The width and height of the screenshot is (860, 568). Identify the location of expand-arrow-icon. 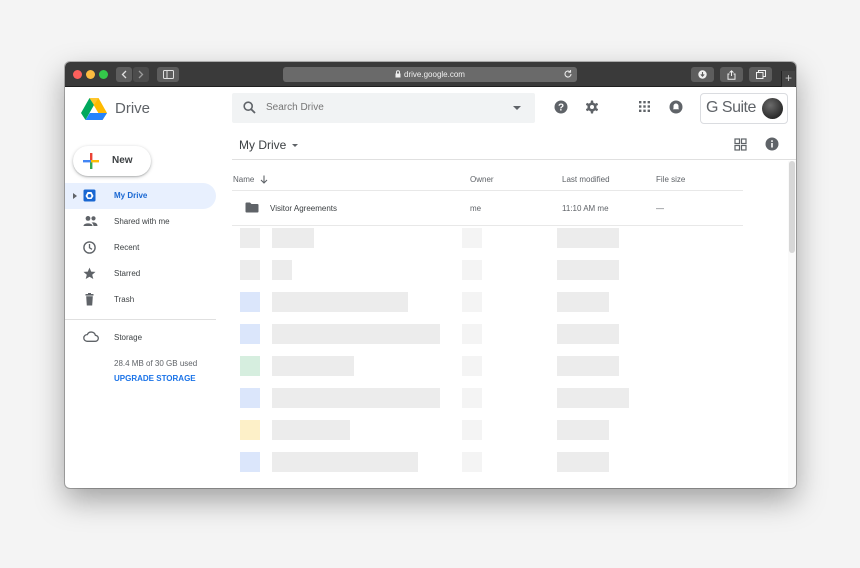
(75, 196).